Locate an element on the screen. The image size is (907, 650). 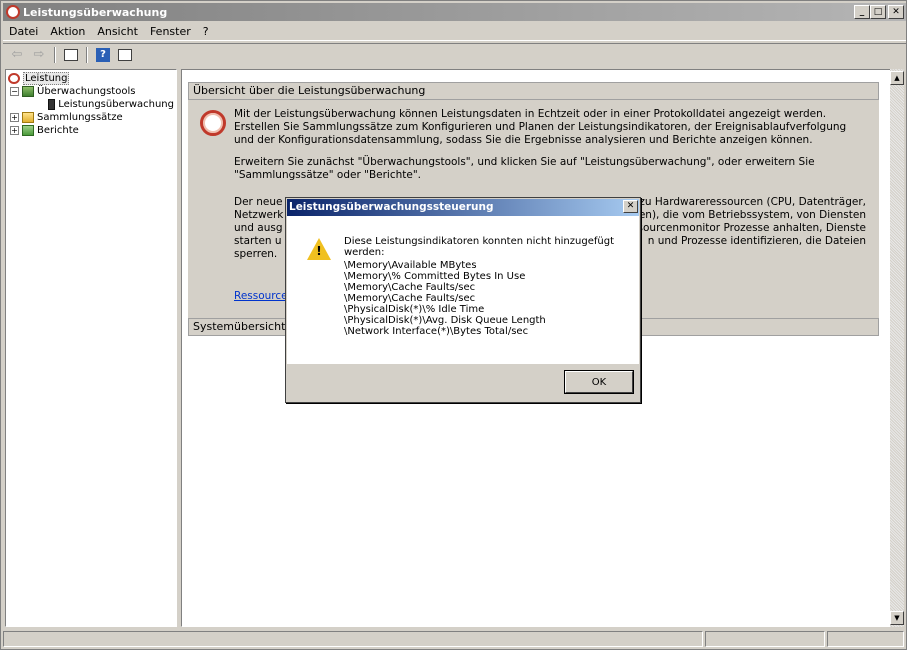
menu-help: ? is located at coordinates (206, 31).